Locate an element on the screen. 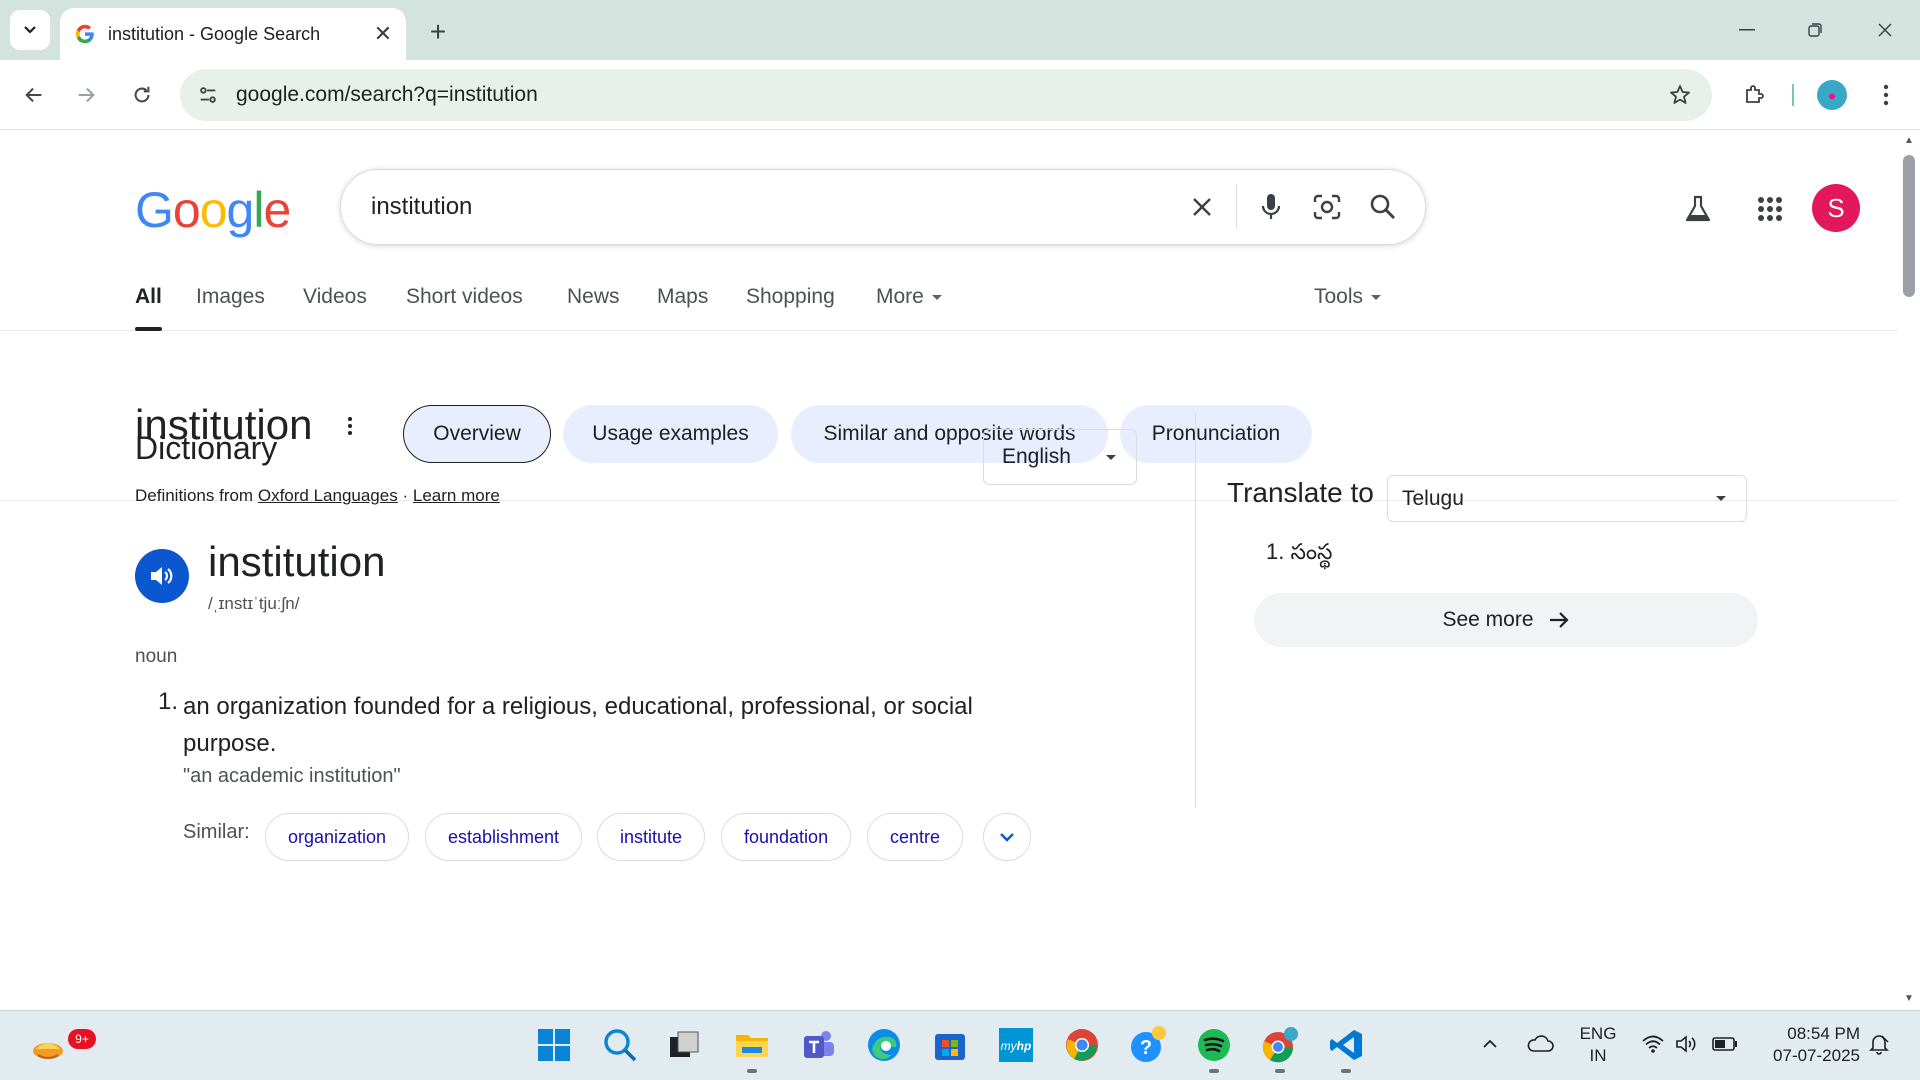  task-view-button is located at coordinates (684, 1045).